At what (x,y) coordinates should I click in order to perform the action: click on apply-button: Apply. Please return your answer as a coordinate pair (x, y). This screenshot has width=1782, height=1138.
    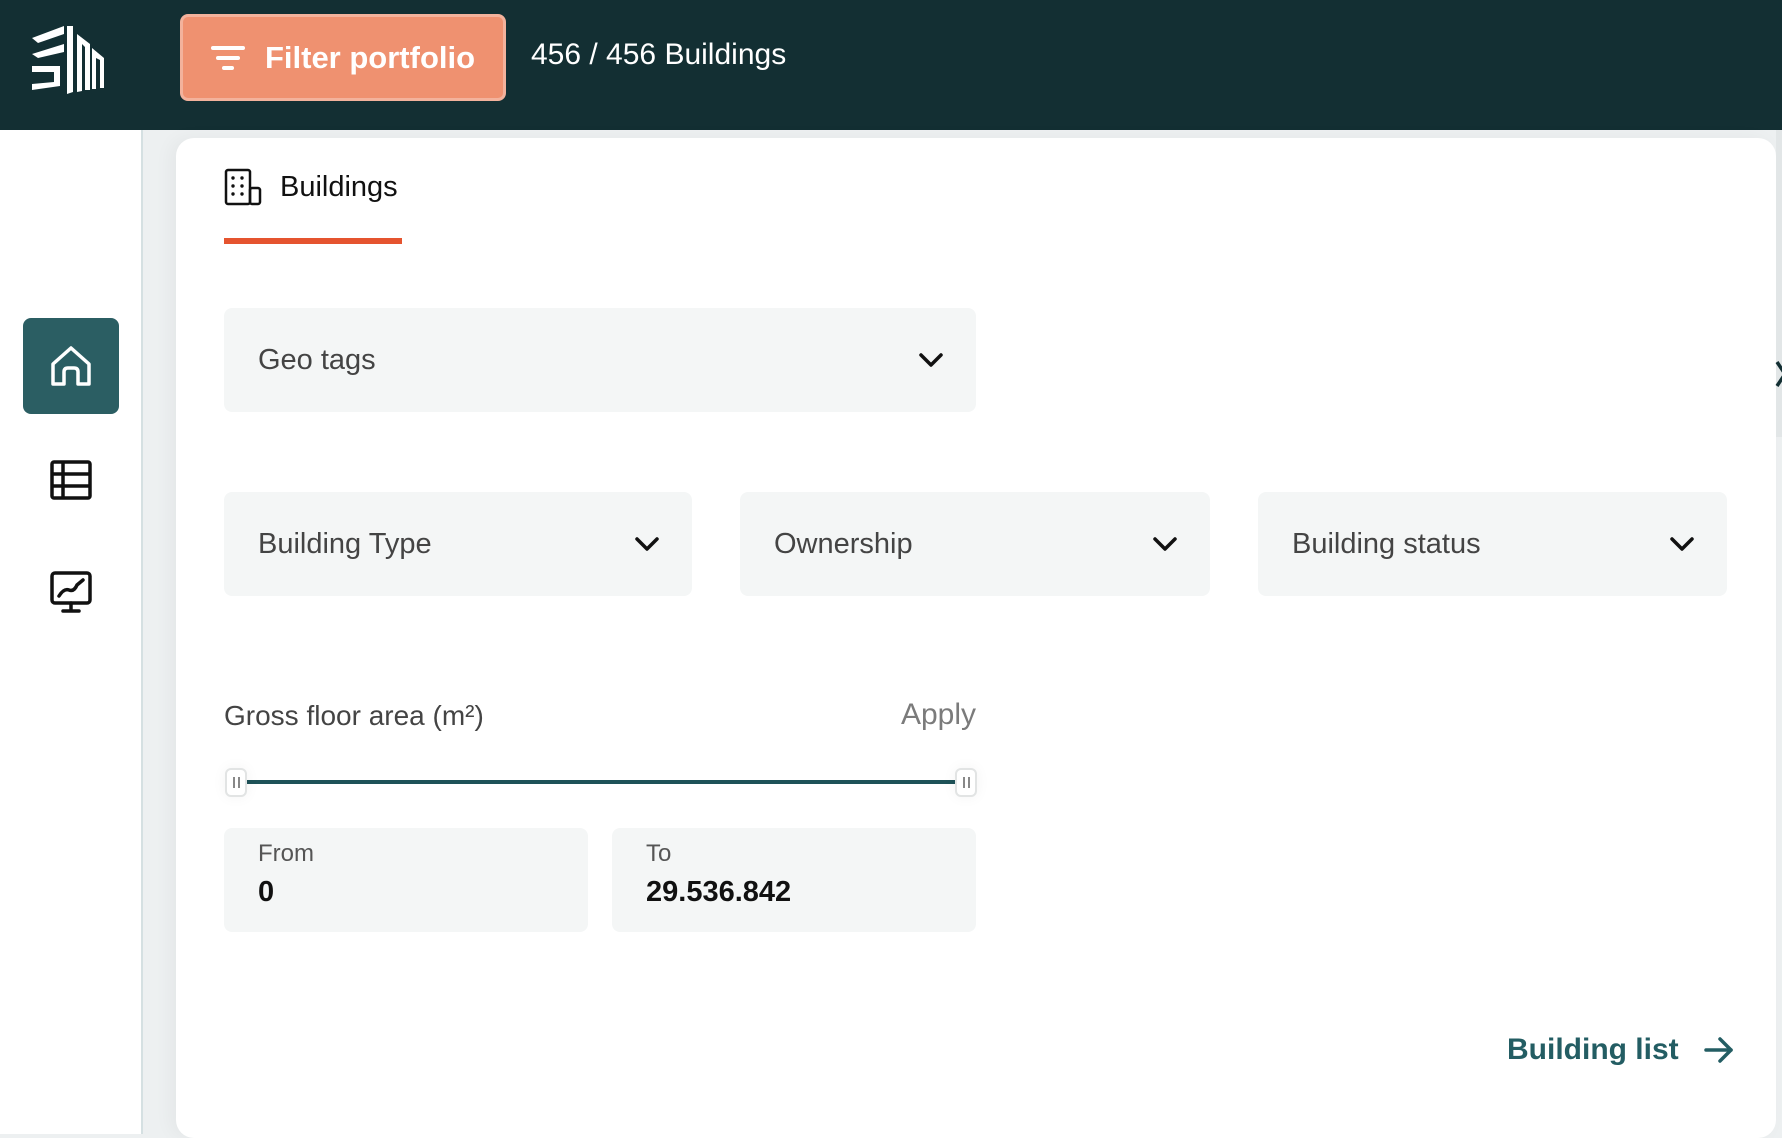
    Looking at the image, I should click on (933, 715).